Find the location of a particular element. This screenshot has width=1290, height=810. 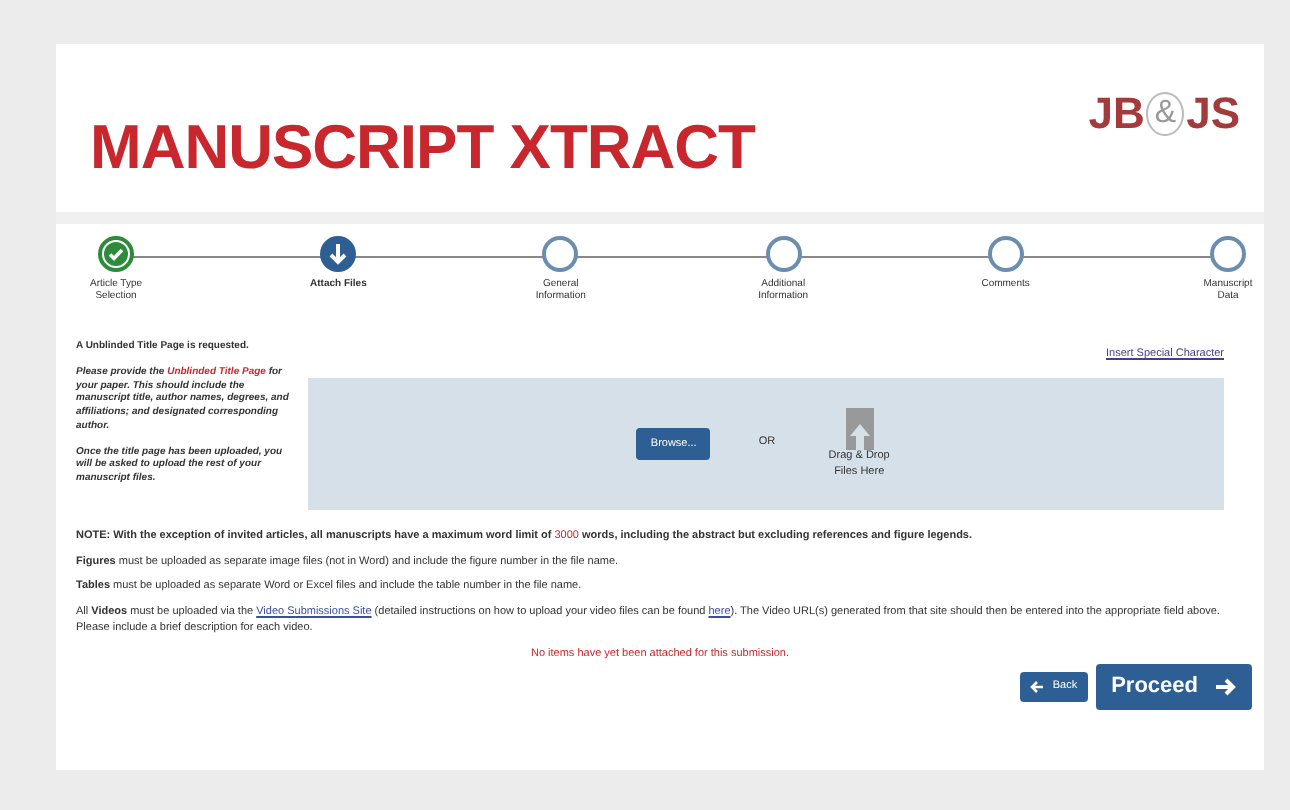

page-title: MANUSCRIPT XTRACT is located at coordinates (422, 146).